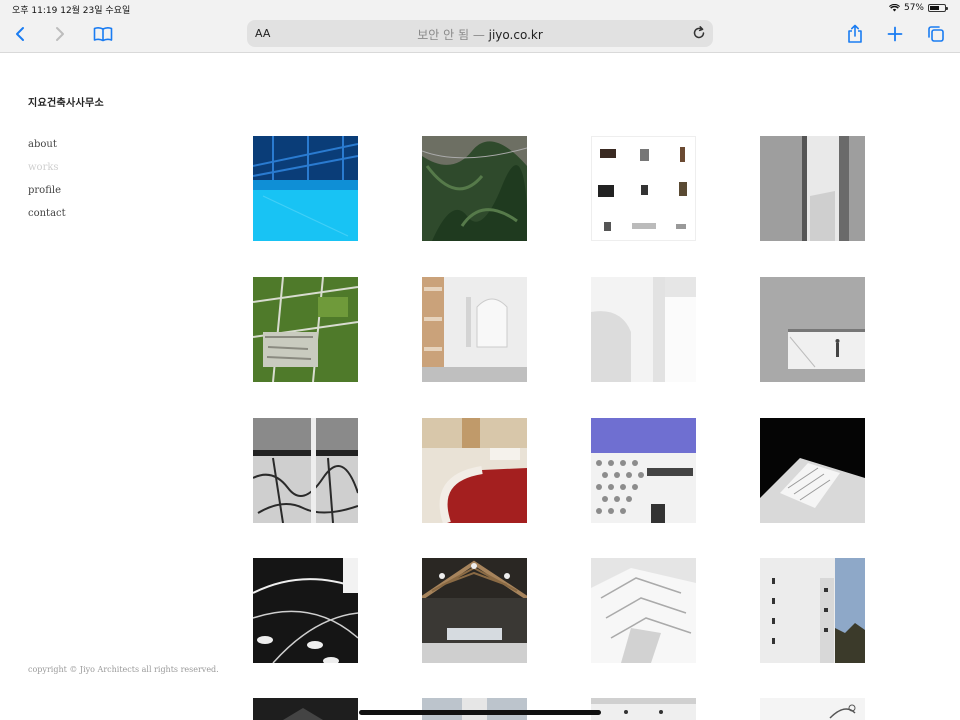  Describe the element at coordinates (894, 8) in the screenshot. I see `wifi-icon` at that location.